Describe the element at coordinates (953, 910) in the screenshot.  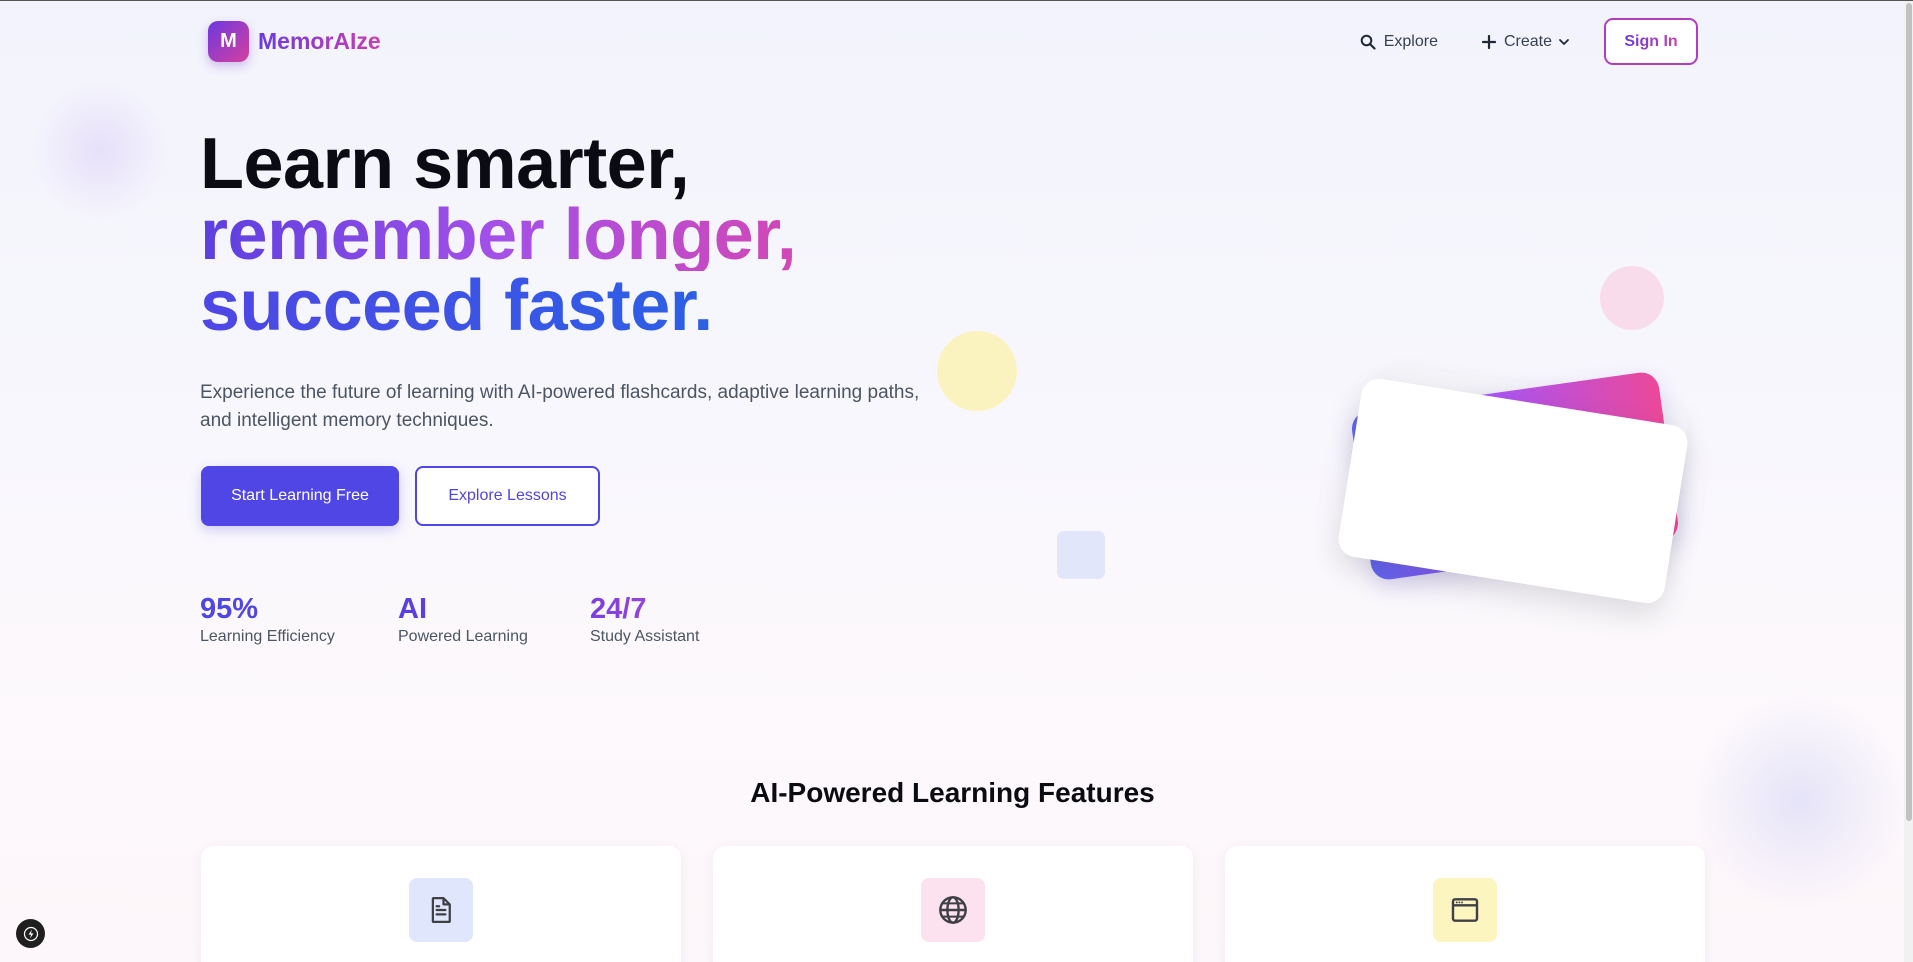
I see `globe-icon` at that location.